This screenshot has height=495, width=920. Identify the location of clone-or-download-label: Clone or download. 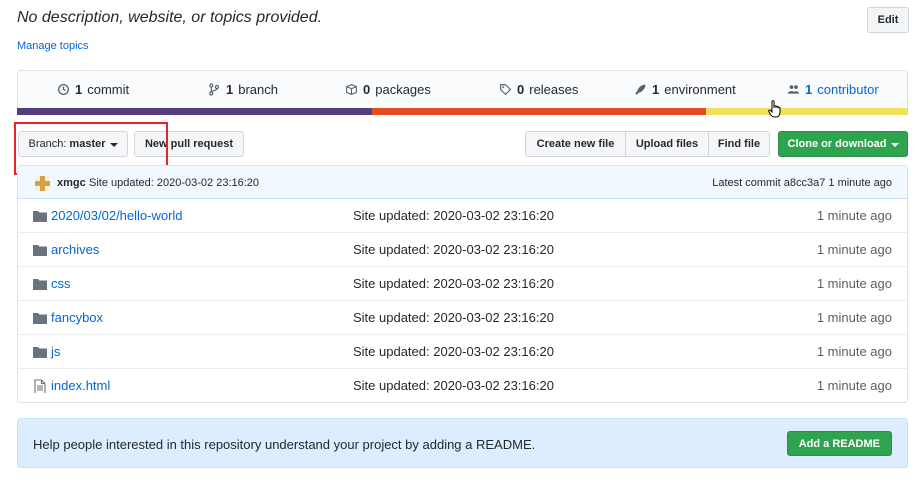
(837, 144).